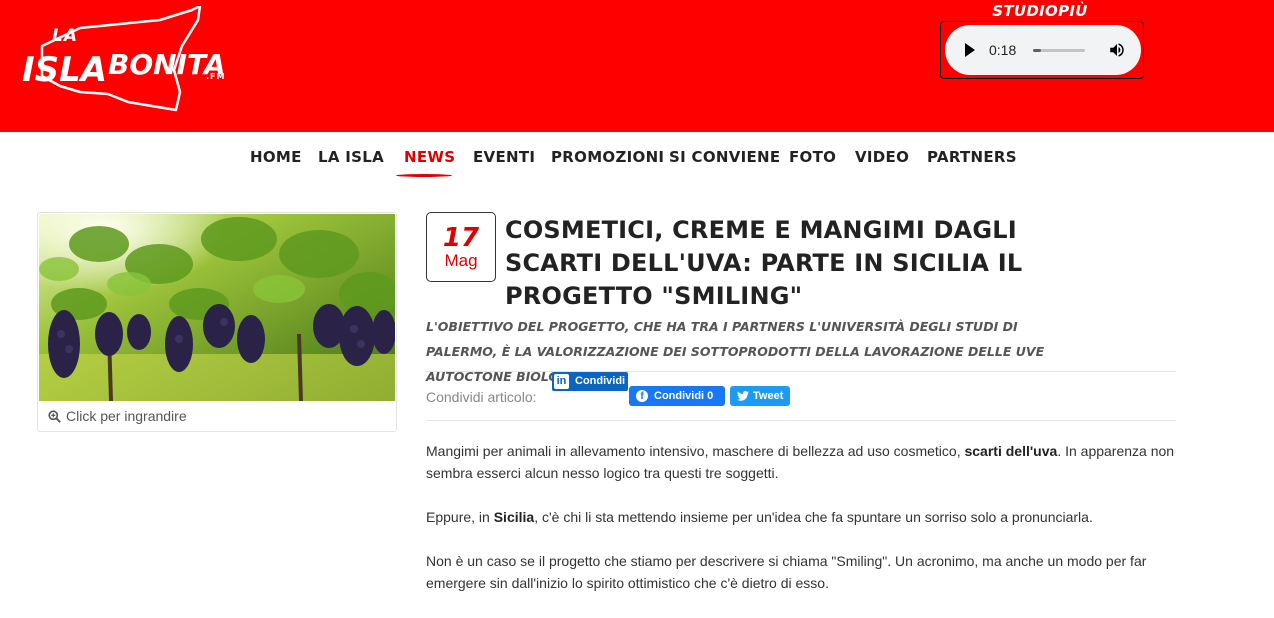  Describe the element at coordinates (54, 416) in the screenshot. I see `zoom-in-icon` at that location.